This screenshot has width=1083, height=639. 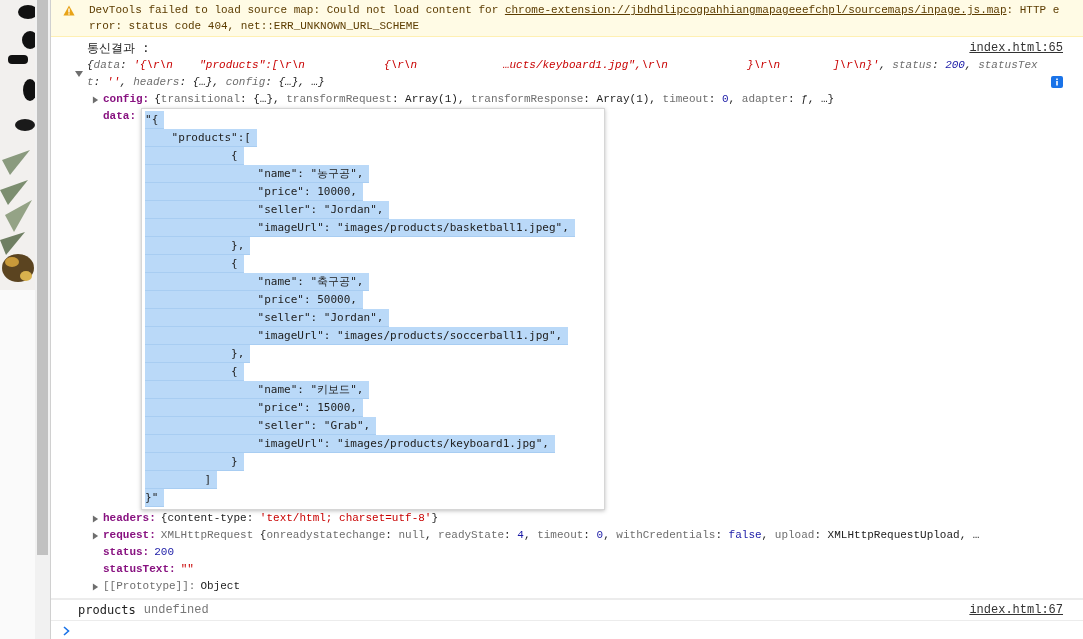 I want to click on warning-icon, so click(x=69, y=10).